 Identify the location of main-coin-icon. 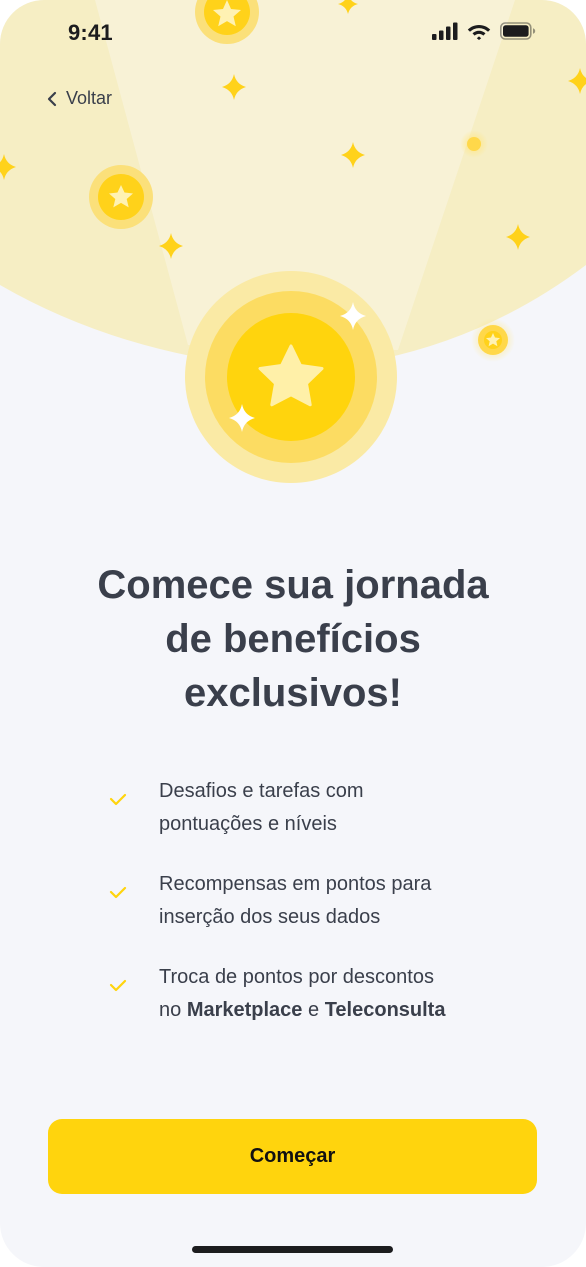
(291, 377).